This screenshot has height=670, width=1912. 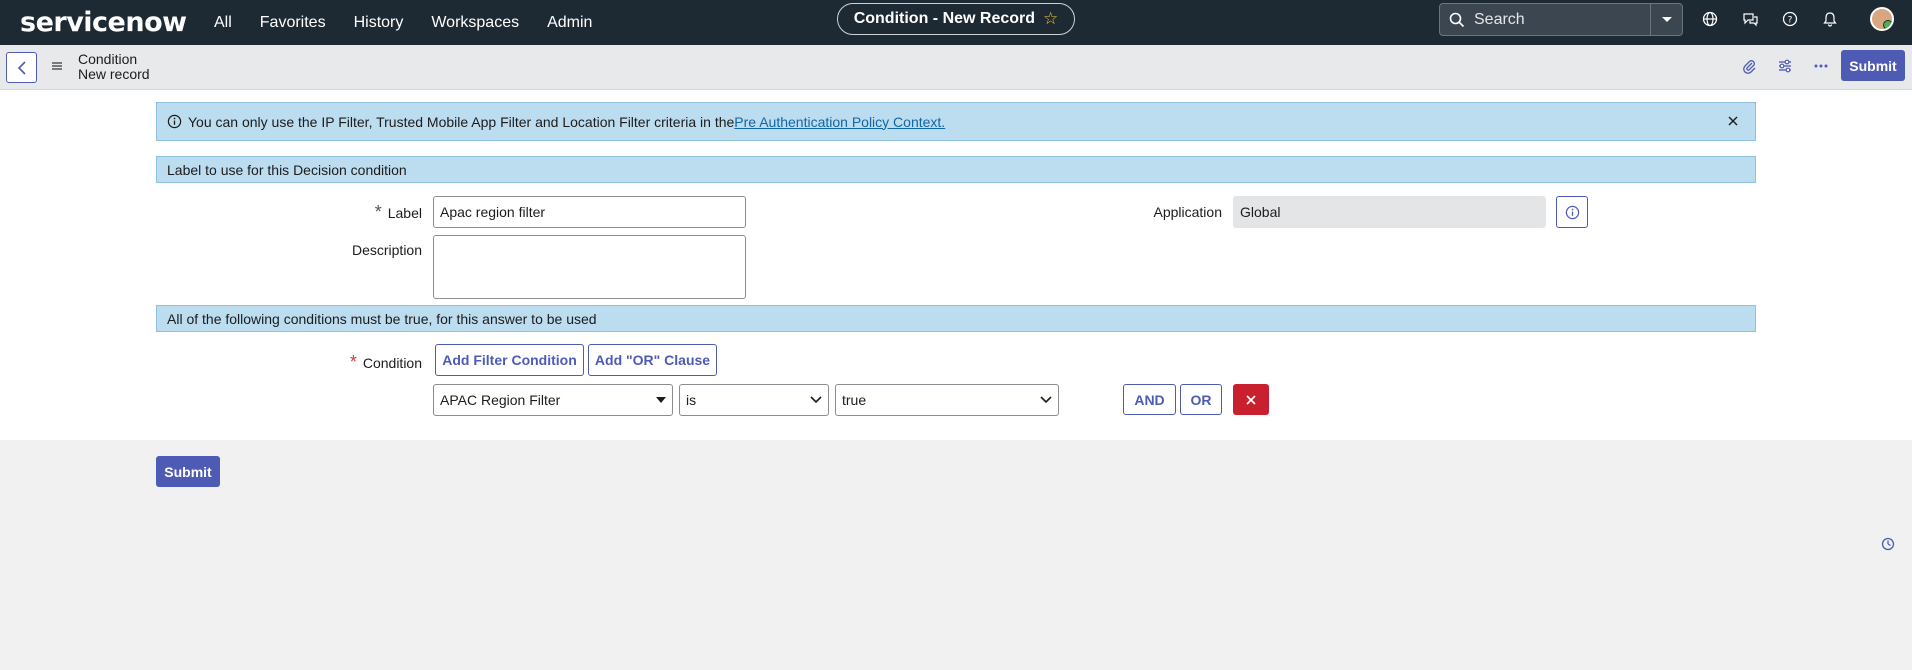 I want to click on application-info-button, so click(x=1572, y=212).